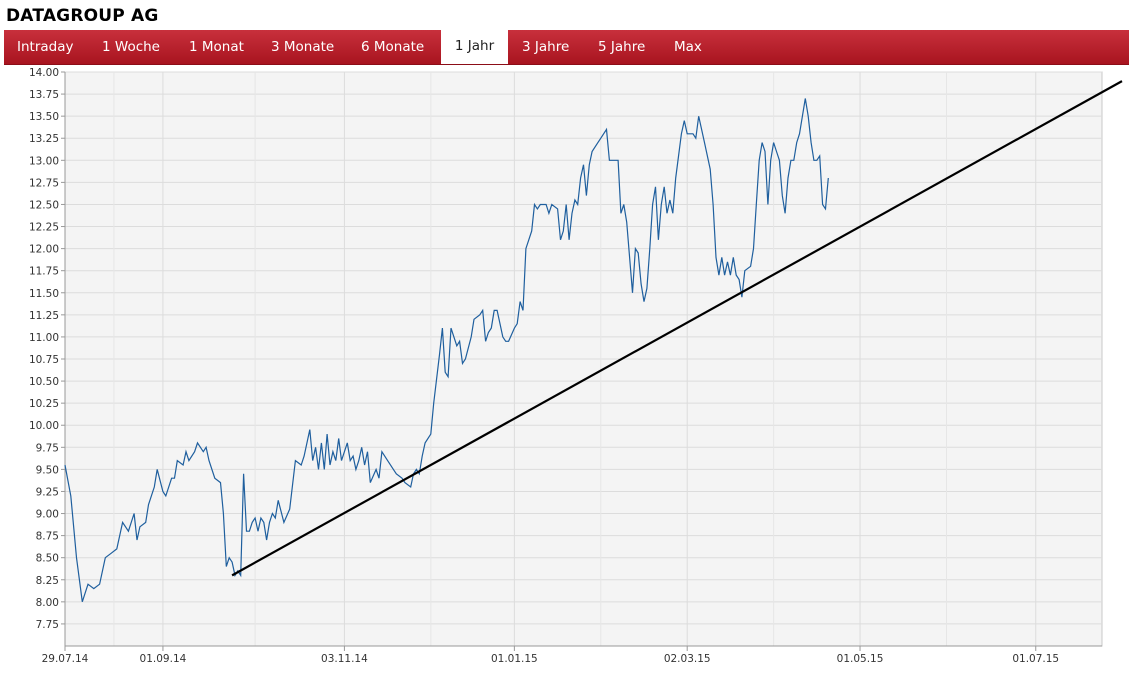  Describe the element at coordinates (163, 659) in the screenshot. I see `x-tick-label: 01.09.14` at that location.